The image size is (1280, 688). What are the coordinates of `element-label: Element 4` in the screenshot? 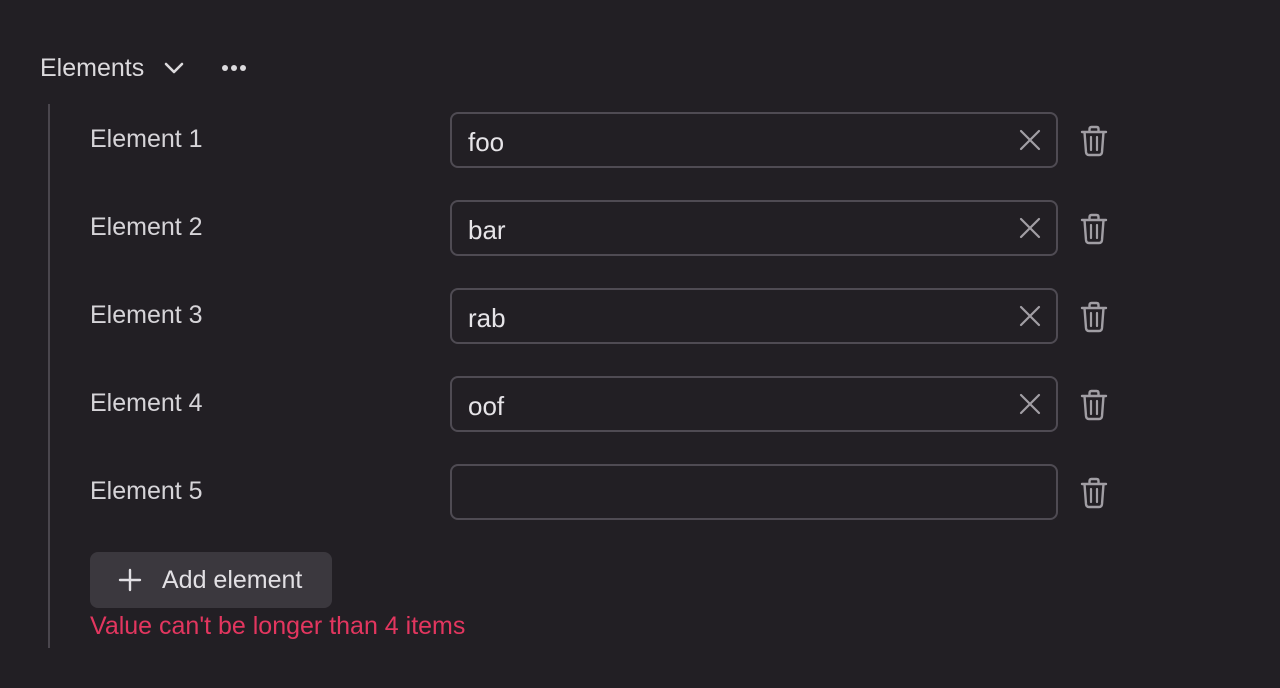 It's located at (146, 403).